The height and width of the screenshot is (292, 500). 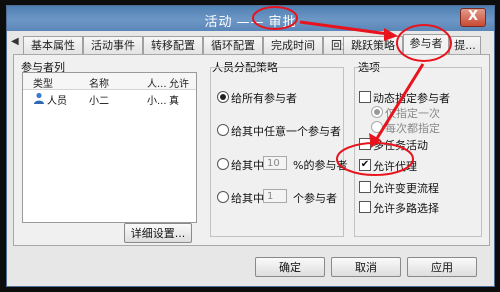 I want to click on strategy-count: 给其中 1 个参与者, so click(x=277, y=197).